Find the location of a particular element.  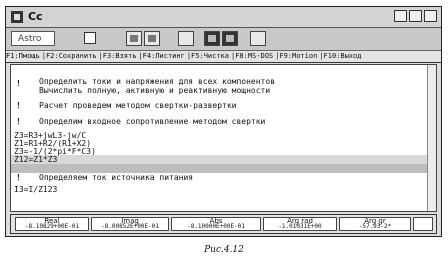

formula-line: Z12=Z1*Z3 is located at coordinates (35, 159).